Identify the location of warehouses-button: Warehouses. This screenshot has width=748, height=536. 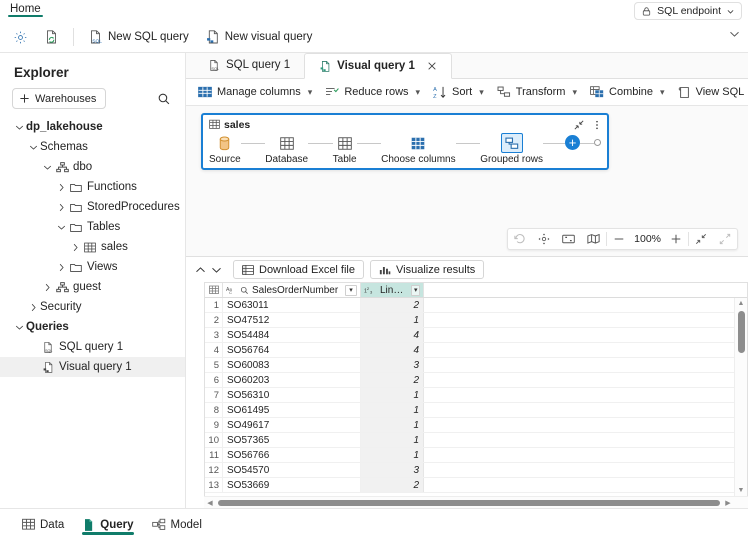
(59, 98).